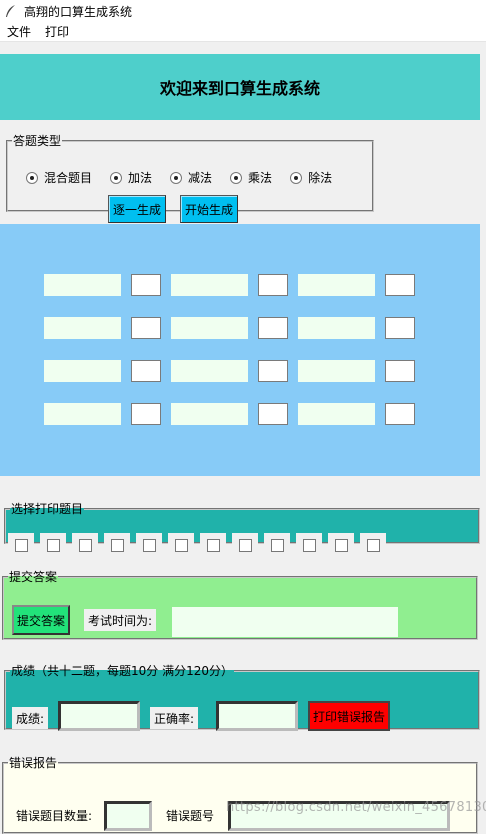  Describe the element at coordinates (356, 807) in the screenshot. I see `watermark: https://blog.csdn.net/weixin_45678130` at that location.